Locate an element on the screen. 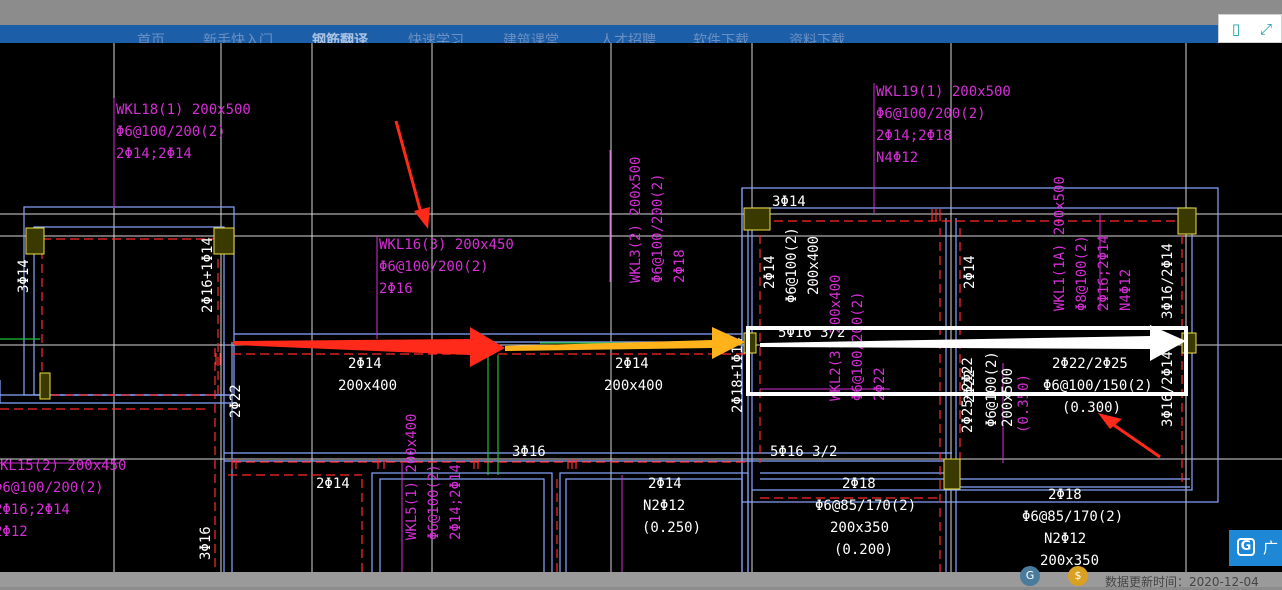 This screenshot has width=1282, height=590. label-elev-0250: (0.250) is located at coordinates (671, 528).